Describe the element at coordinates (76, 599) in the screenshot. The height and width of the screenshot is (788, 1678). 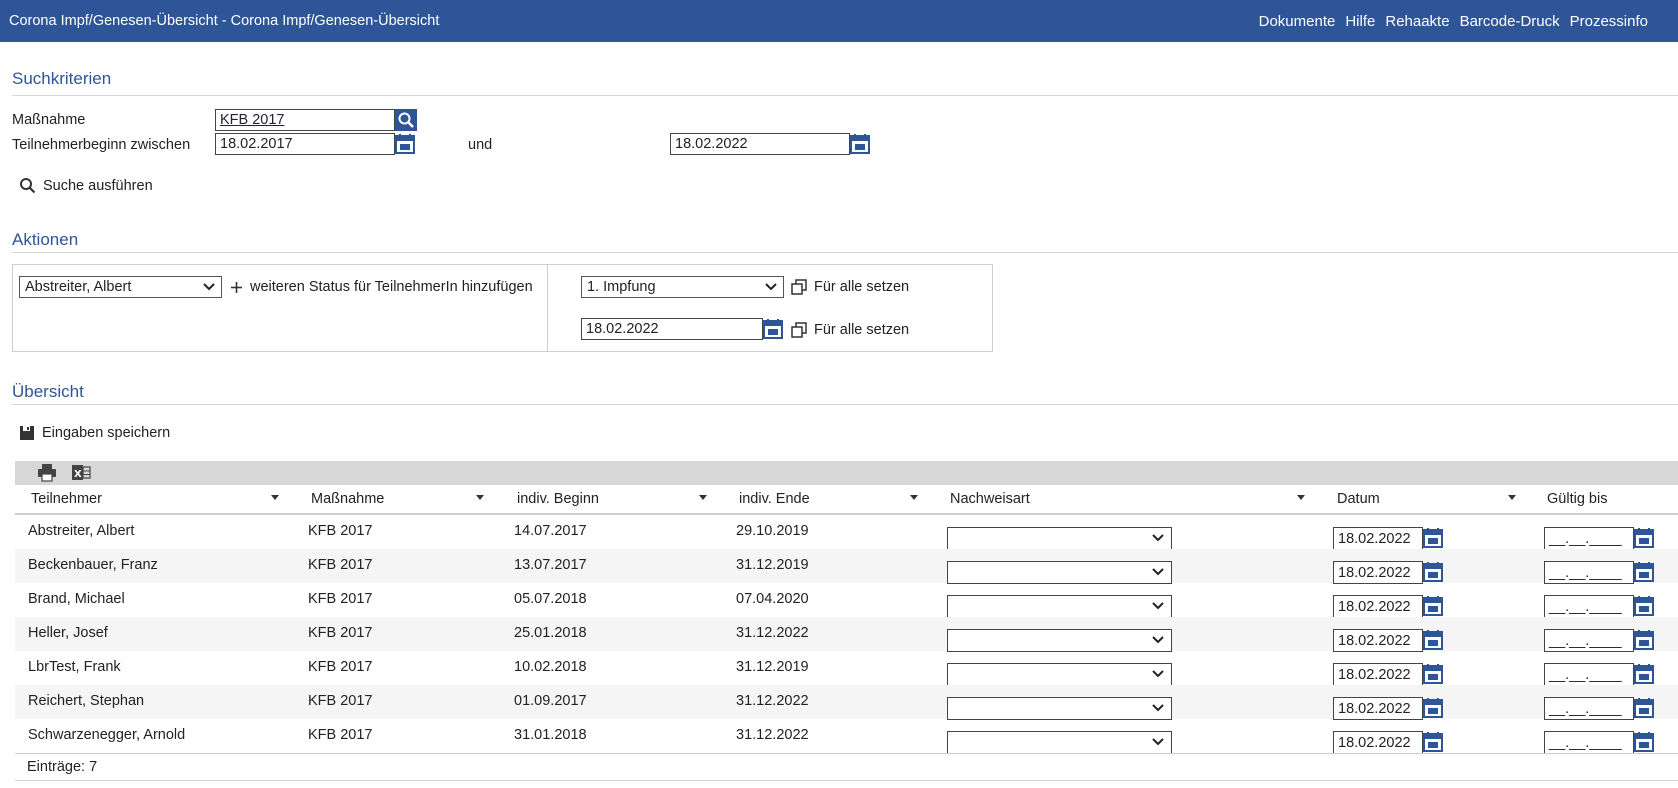
I see `cell-teilnehmer: Brand, Michael` at that location.